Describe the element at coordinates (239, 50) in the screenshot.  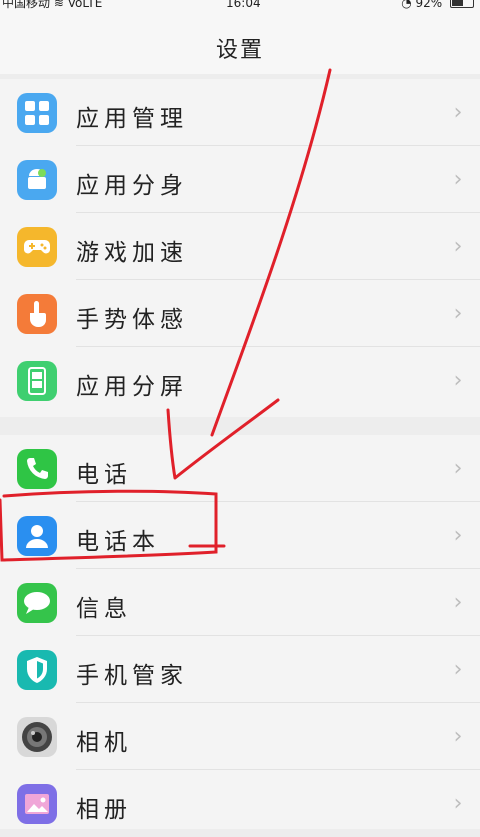
I see `page-title: 设置` at that location.